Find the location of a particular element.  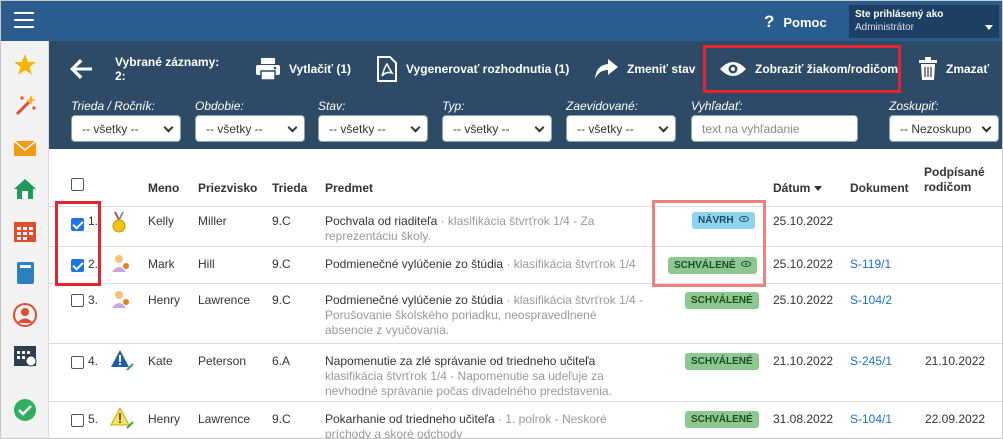

selected-records: Vybrané záznamy: 2: is located at coordinates (167, 69).